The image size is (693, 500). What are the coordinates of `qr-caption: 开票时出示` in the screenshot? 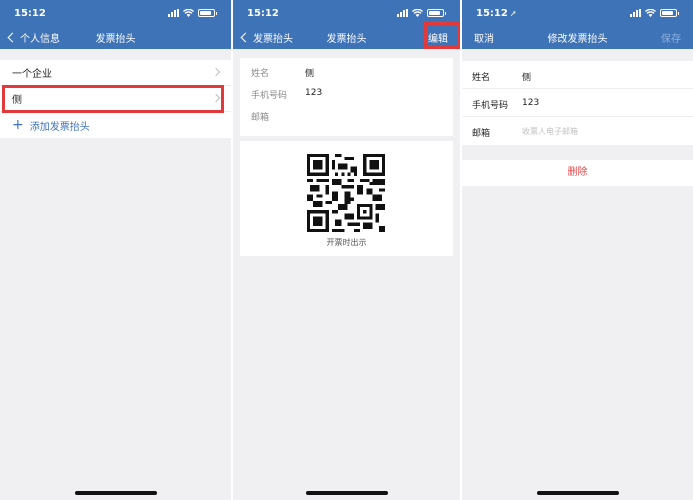 It's located at (346, 242).